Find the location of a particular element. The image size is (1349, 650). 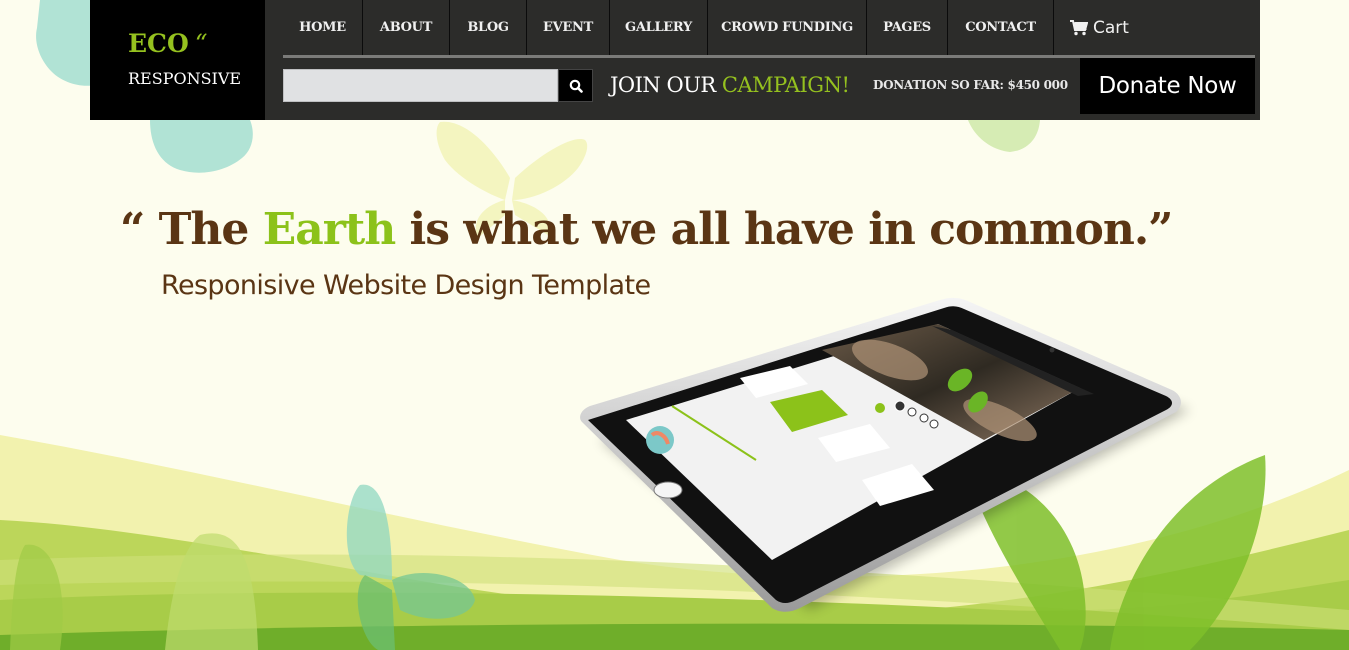

logo-brand: ECO “ is located at coordinates (168, 43).